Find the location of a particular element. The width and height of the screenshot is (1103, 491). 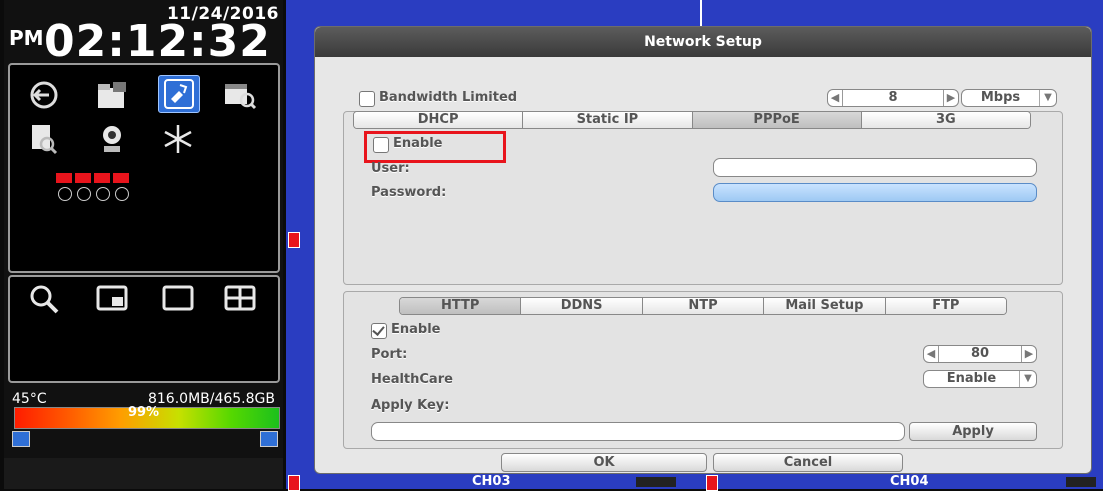

tab-3g: 3G is located at coordinates (945, 120).